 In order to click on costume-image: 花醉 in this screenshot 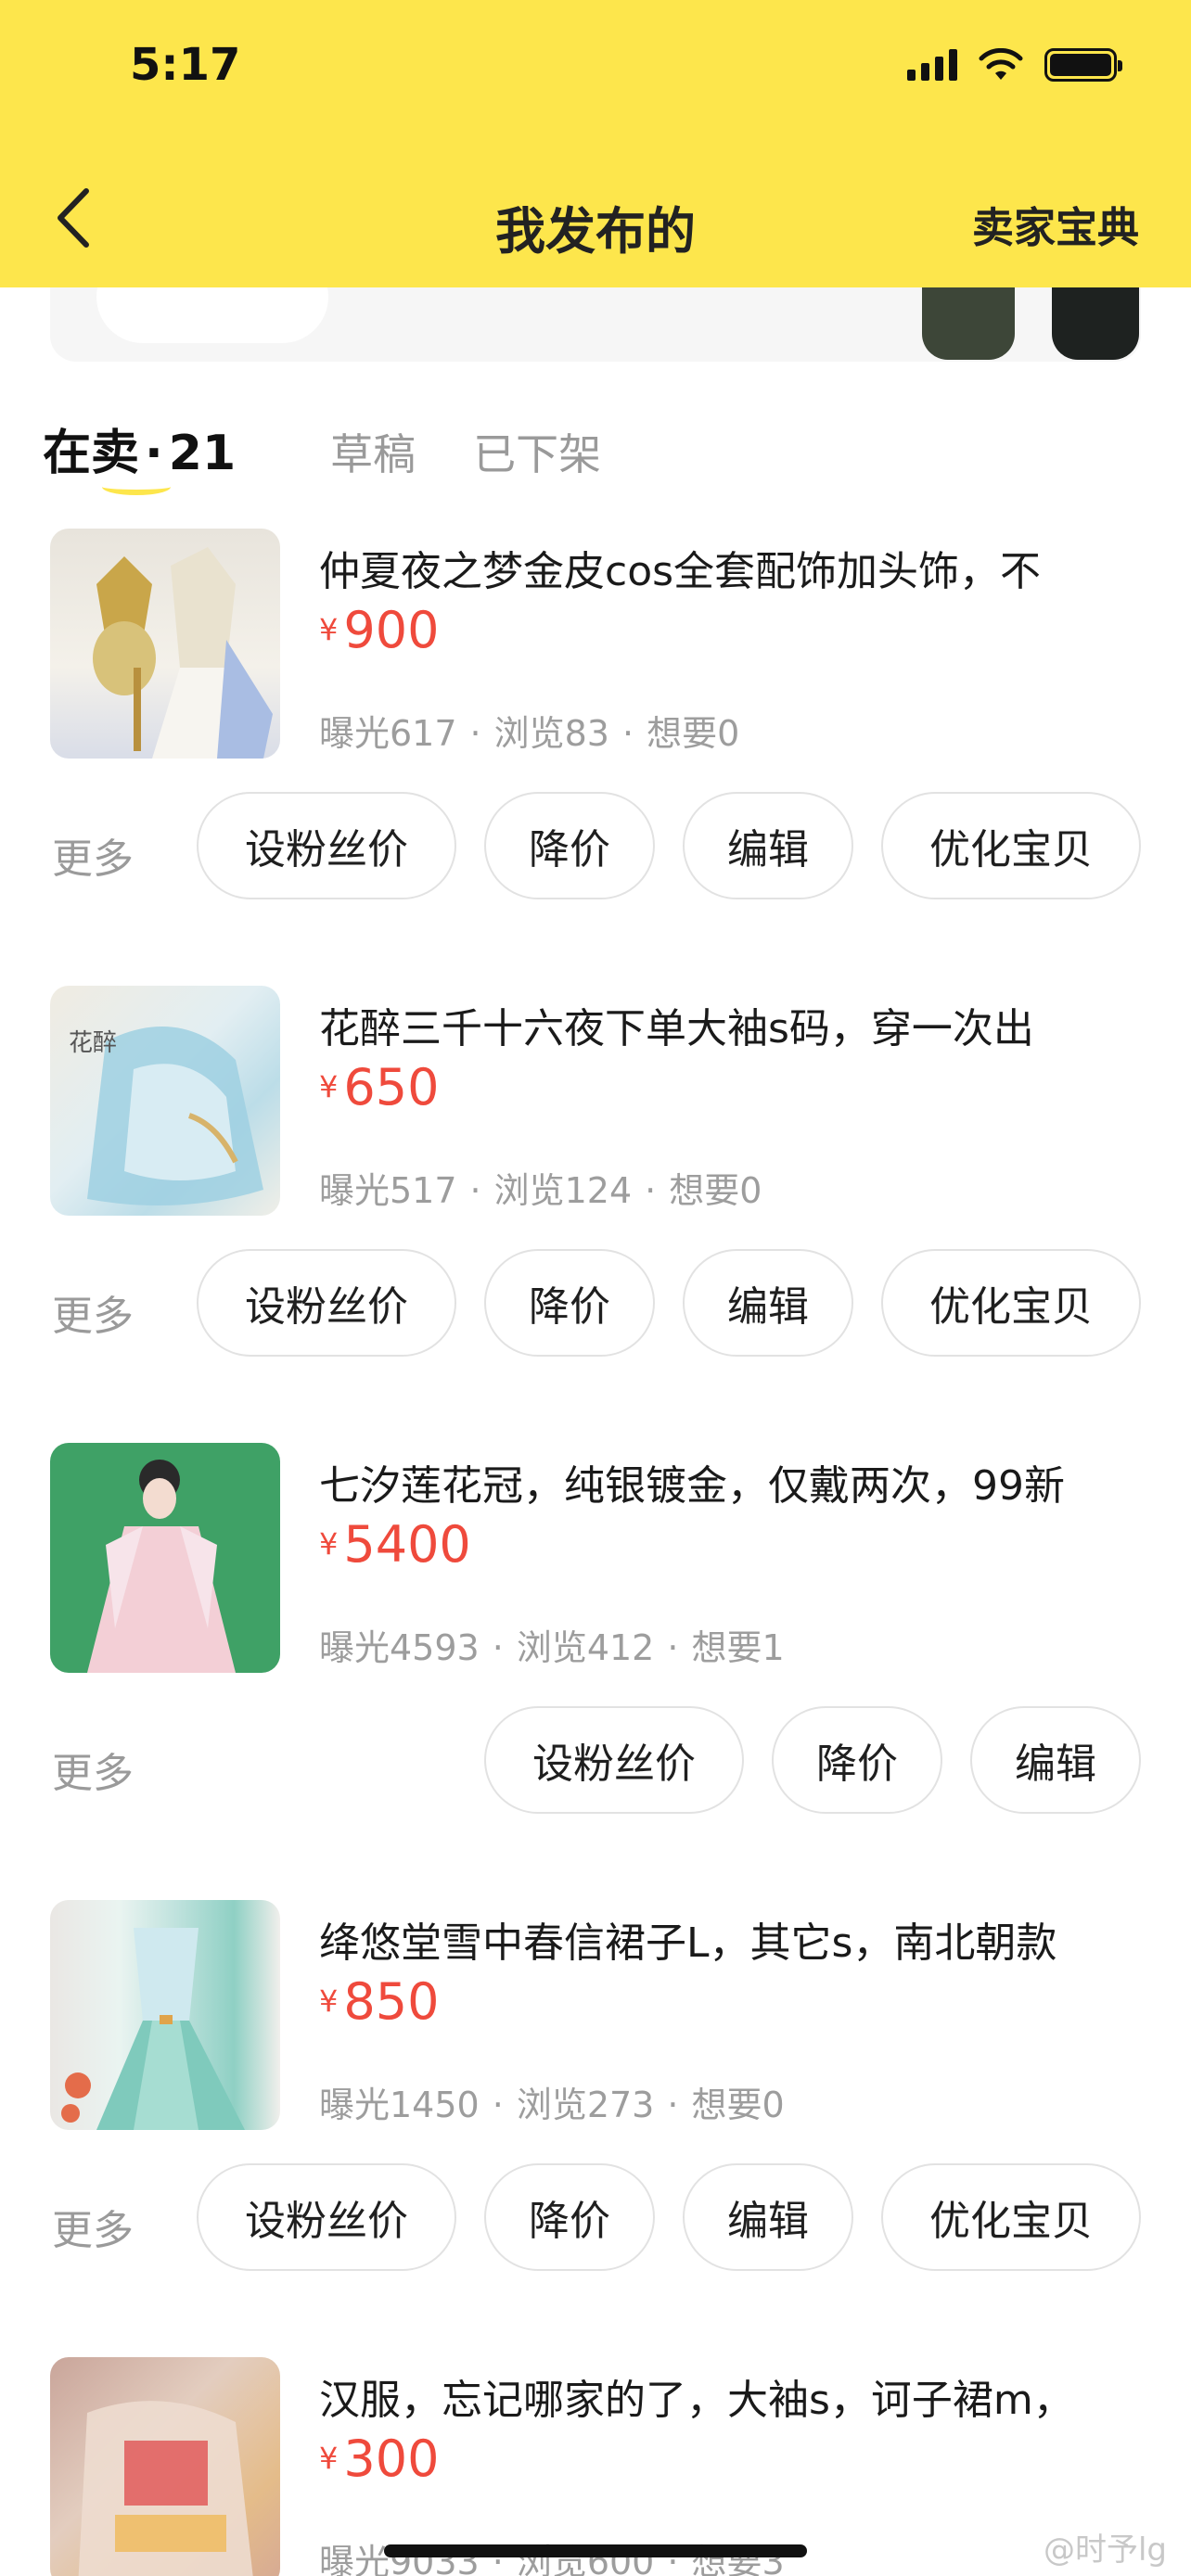, I will do `click(166, 1116)`.